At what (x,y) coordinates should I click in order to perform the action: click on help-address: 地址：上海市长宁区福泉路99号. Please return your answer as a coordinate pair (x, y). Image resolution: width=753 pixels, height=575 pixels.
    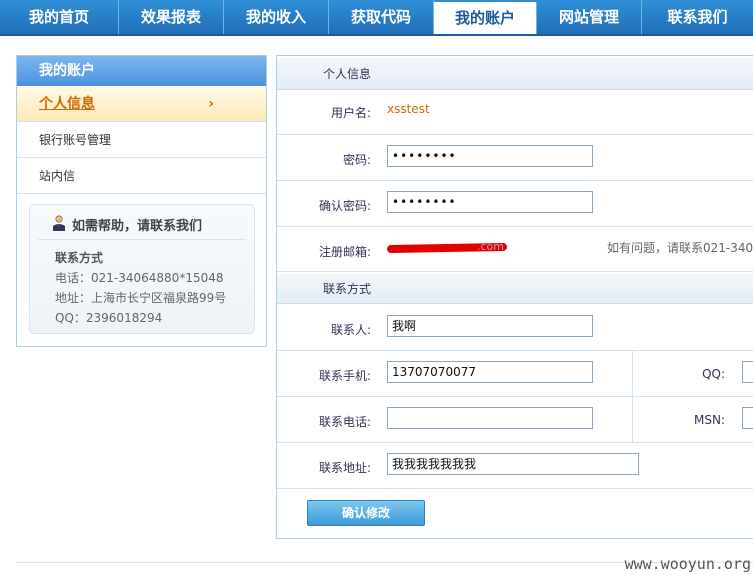
    Looking at the image, I should click on (141, 298).